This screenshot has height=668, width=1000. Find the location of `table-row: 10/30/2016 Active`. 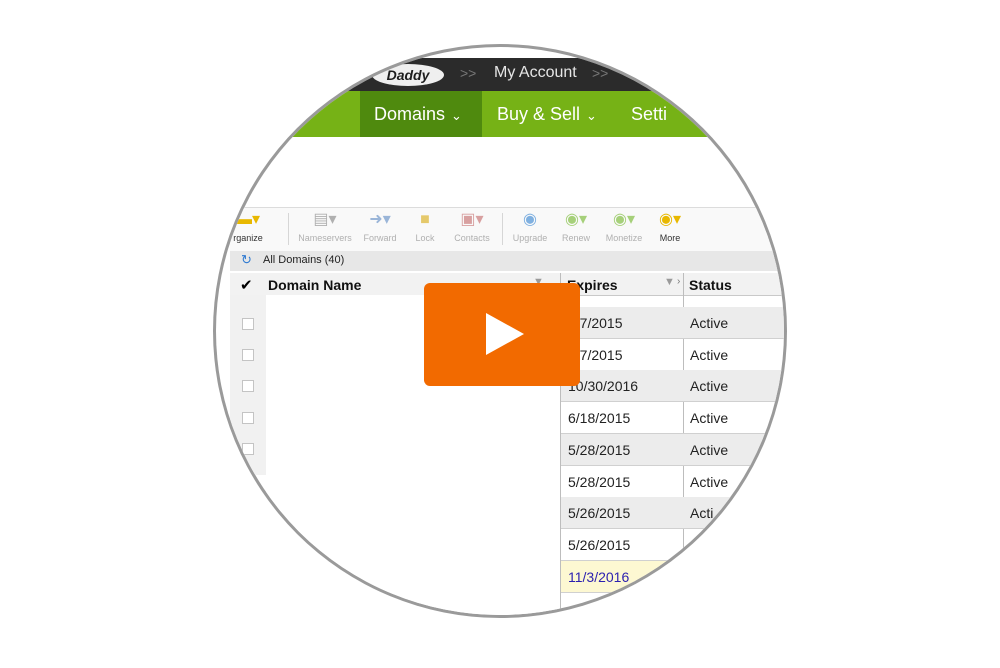

table-row: 10/30/2016 Active is located at coordinates (672, 386).